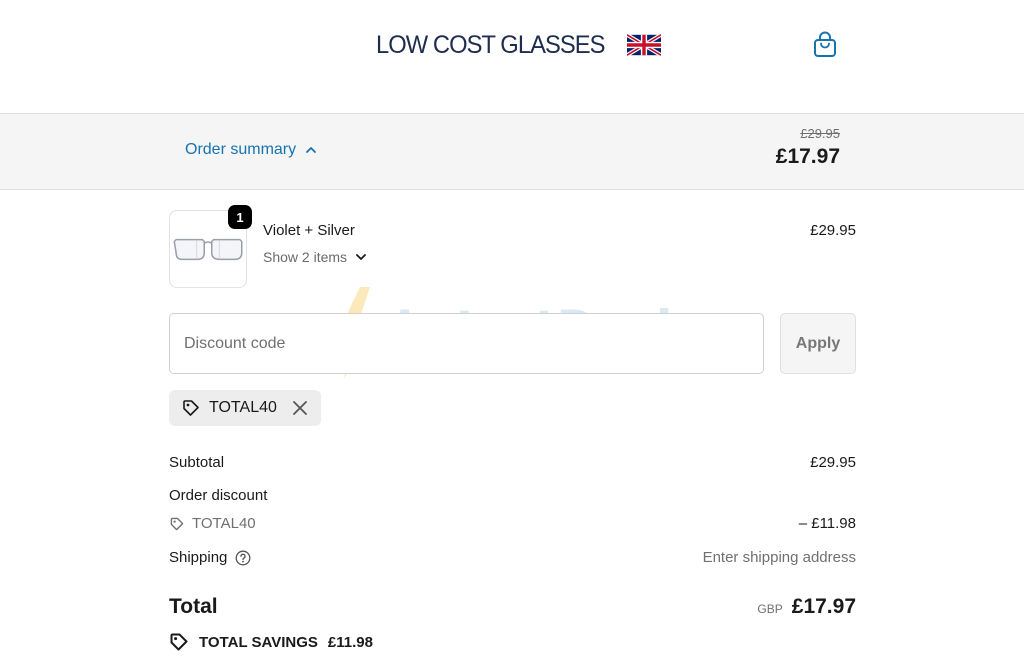  I want to click on shipping-row: Shipping, so click(210, 557).